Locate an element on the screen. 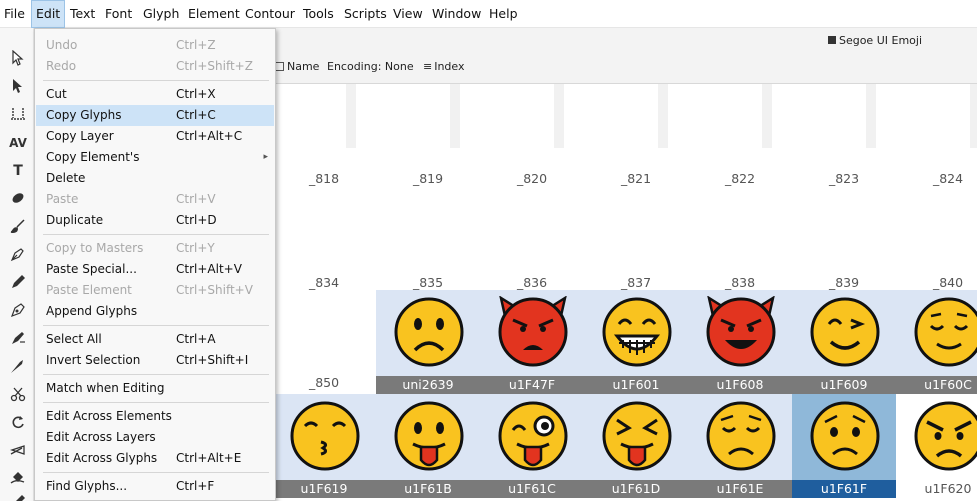 The height and width of the screenshot is (501, 977). glyph-cell: _821 is located at coordinates (636, 222).